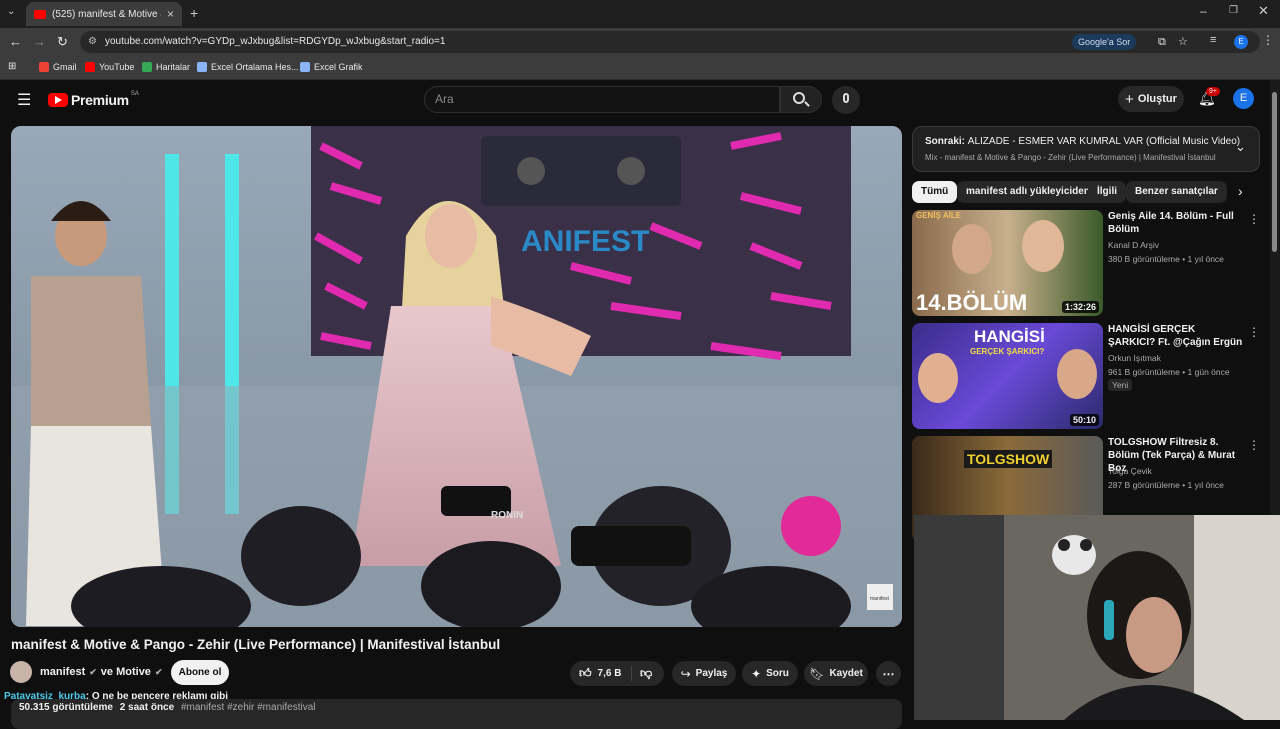 This screenshot has width=1280, height=729. I want to click on channel-name: Tolga Çevik, so click(1130, 471).